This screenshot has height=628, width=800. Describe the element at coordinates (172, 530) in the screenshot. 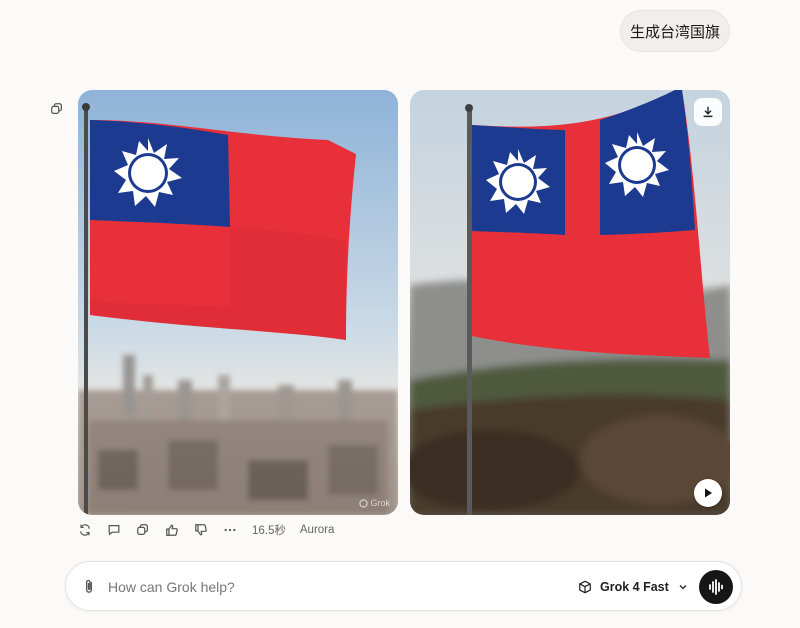

I see `thumbs-up-icon` at that location.